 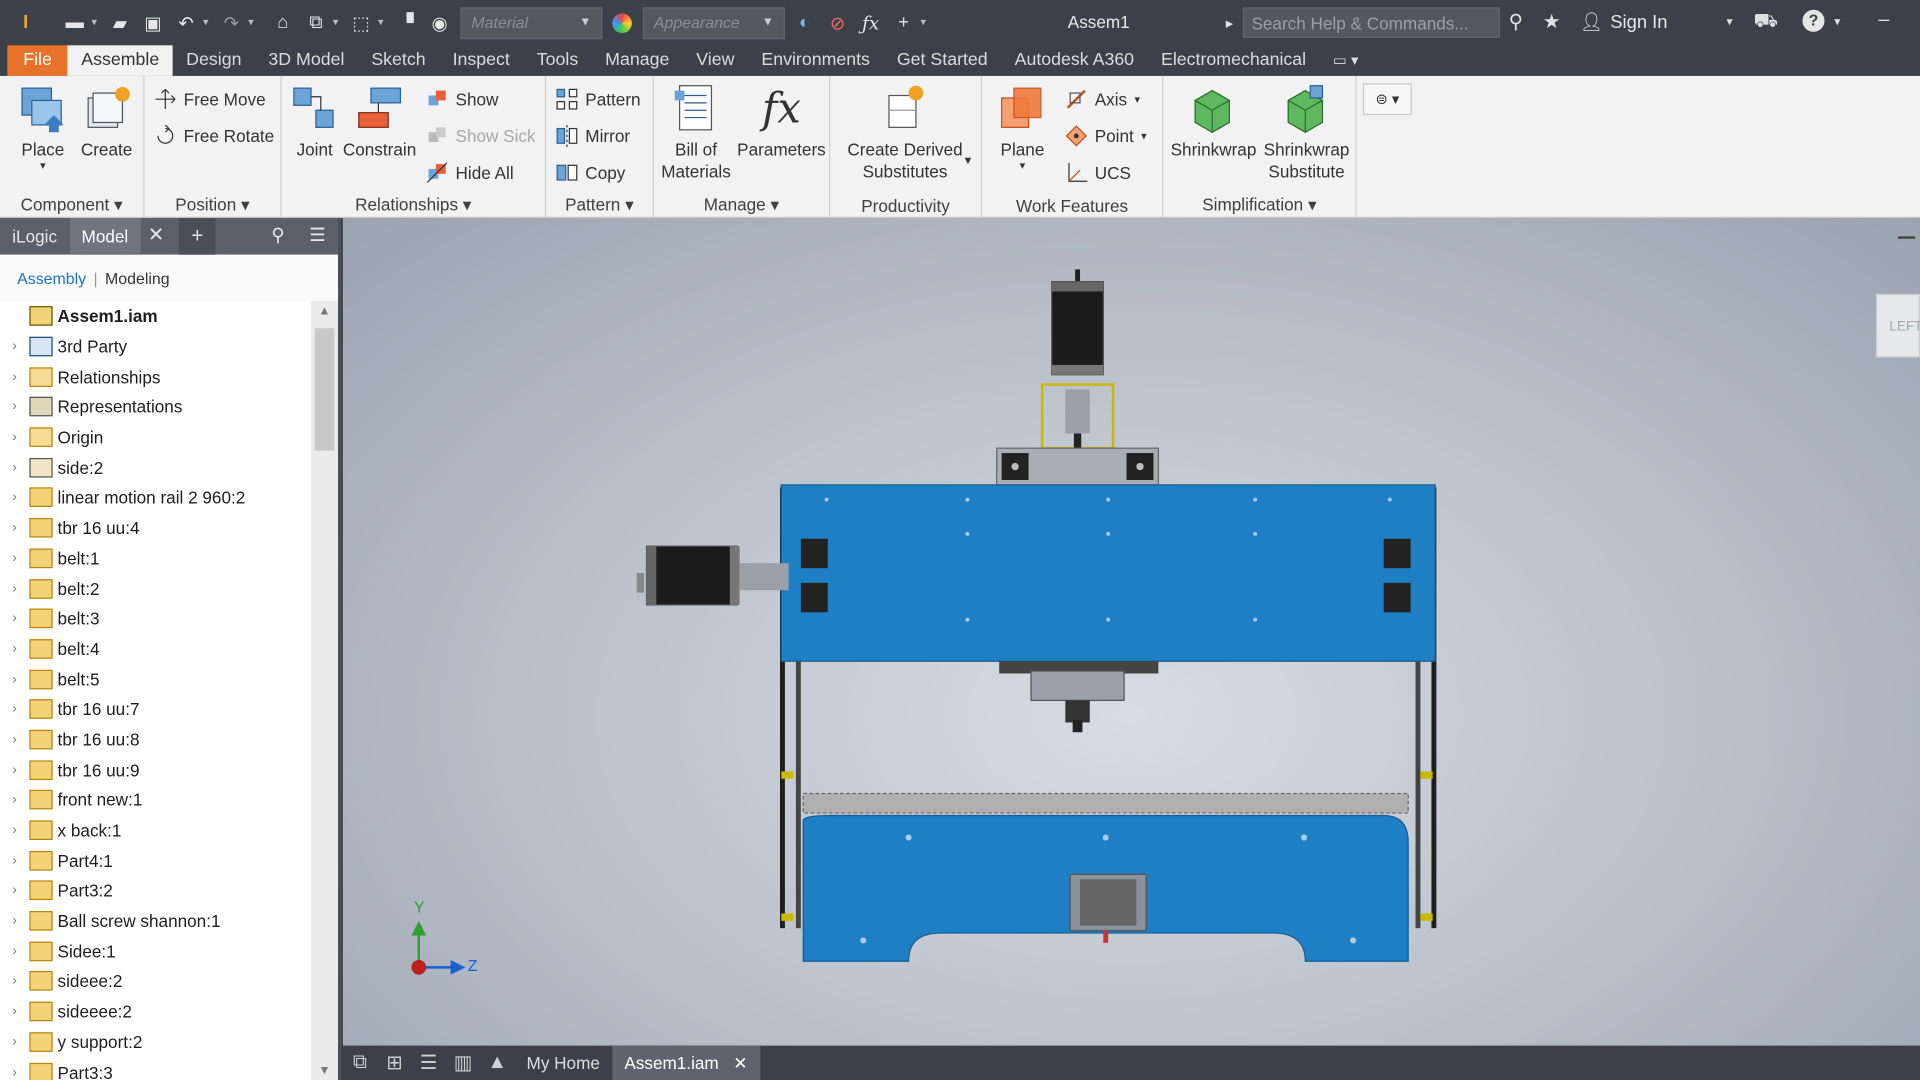 I want to click on open-icon: ▰, so click(x=120, y=22).